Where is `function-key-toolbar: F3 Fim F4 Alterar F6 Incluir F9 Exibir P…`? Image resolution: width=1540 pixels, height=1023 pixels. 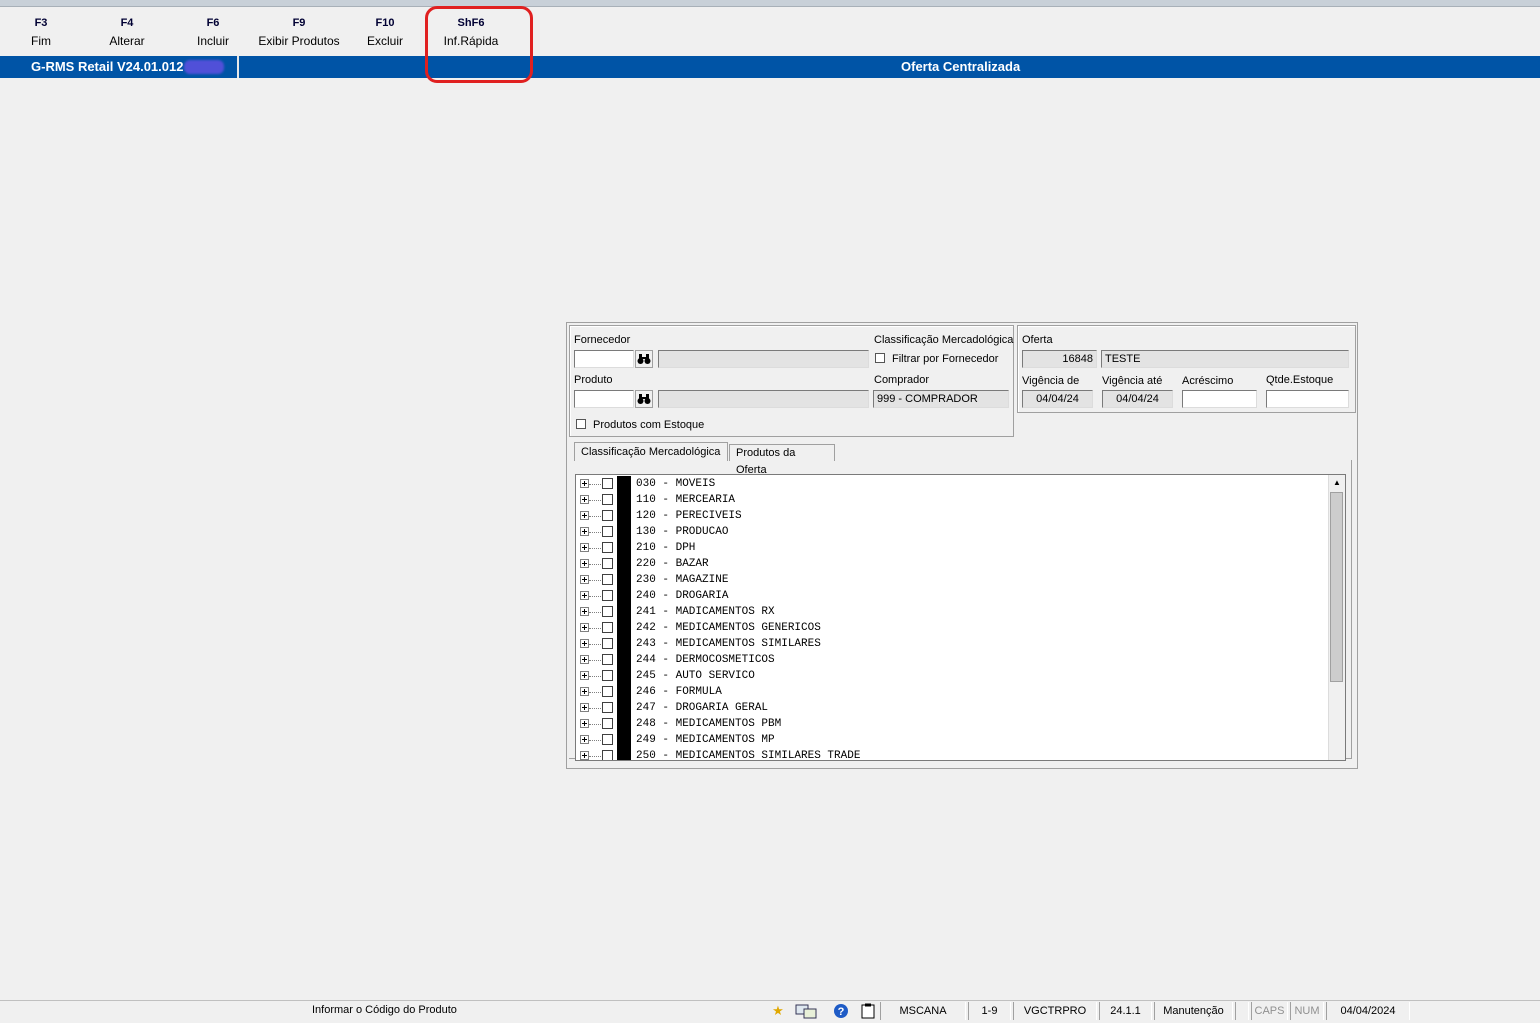 function-key-toolbar: F3 Fim F4 Alterar F6 Incluir F9 Exibir P… is located at coordinates (770, 34).